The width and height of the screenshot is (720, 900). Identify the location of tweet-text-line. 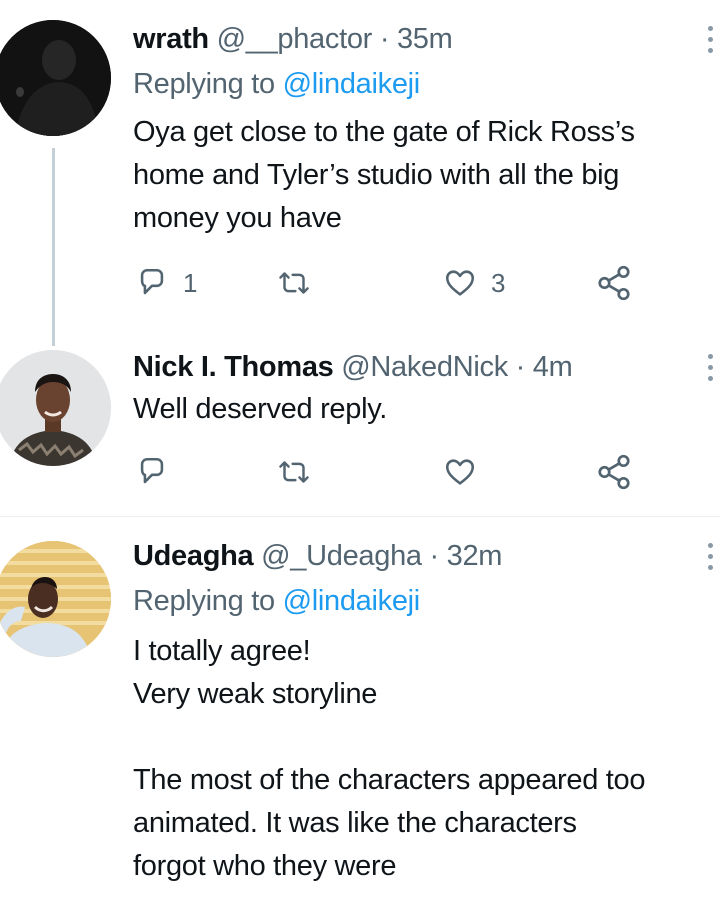
(389, 737).